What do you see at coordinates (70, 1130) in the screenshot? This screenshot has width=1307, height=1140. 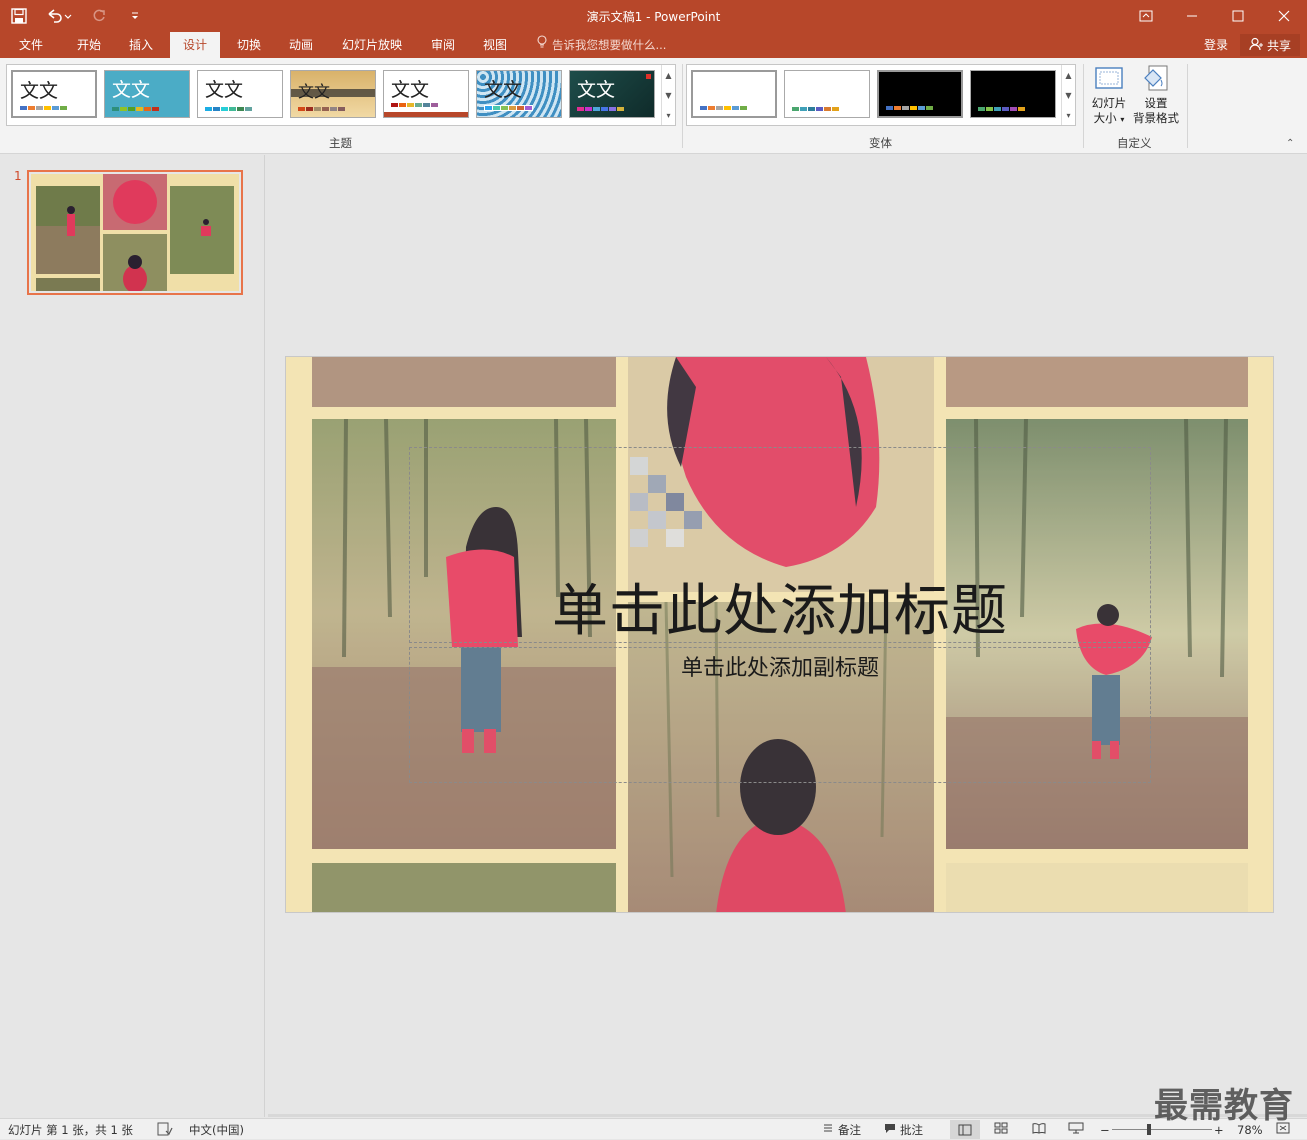 I see `slide-count-status: 幻灯片 第 1 张，共 1 张` at bounding box center [70, 1130].